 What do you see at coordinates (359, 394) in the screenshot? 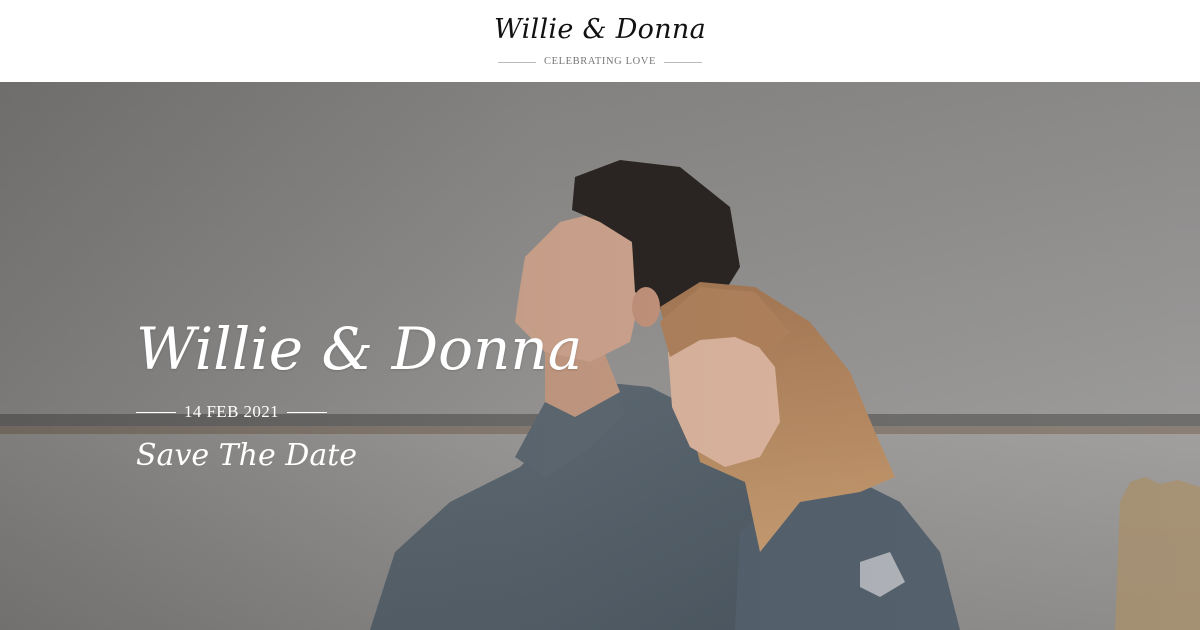
I see `hero-content: Willie & Donna 14 FEB 2021 Save The Date` at bounding box center [359, 394].